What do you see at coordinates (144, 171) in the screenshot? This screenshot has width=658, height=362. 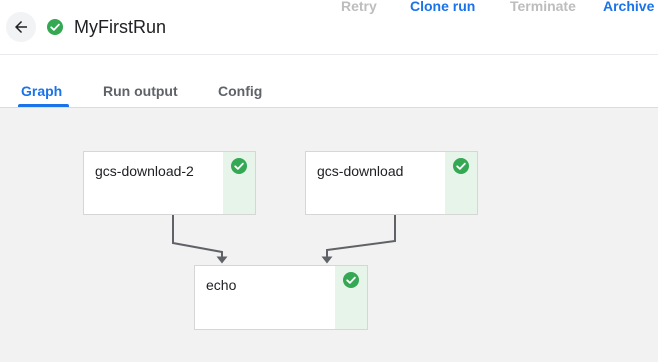 I see `node-label: gcs-download-2` at bounding box center [144, 171].